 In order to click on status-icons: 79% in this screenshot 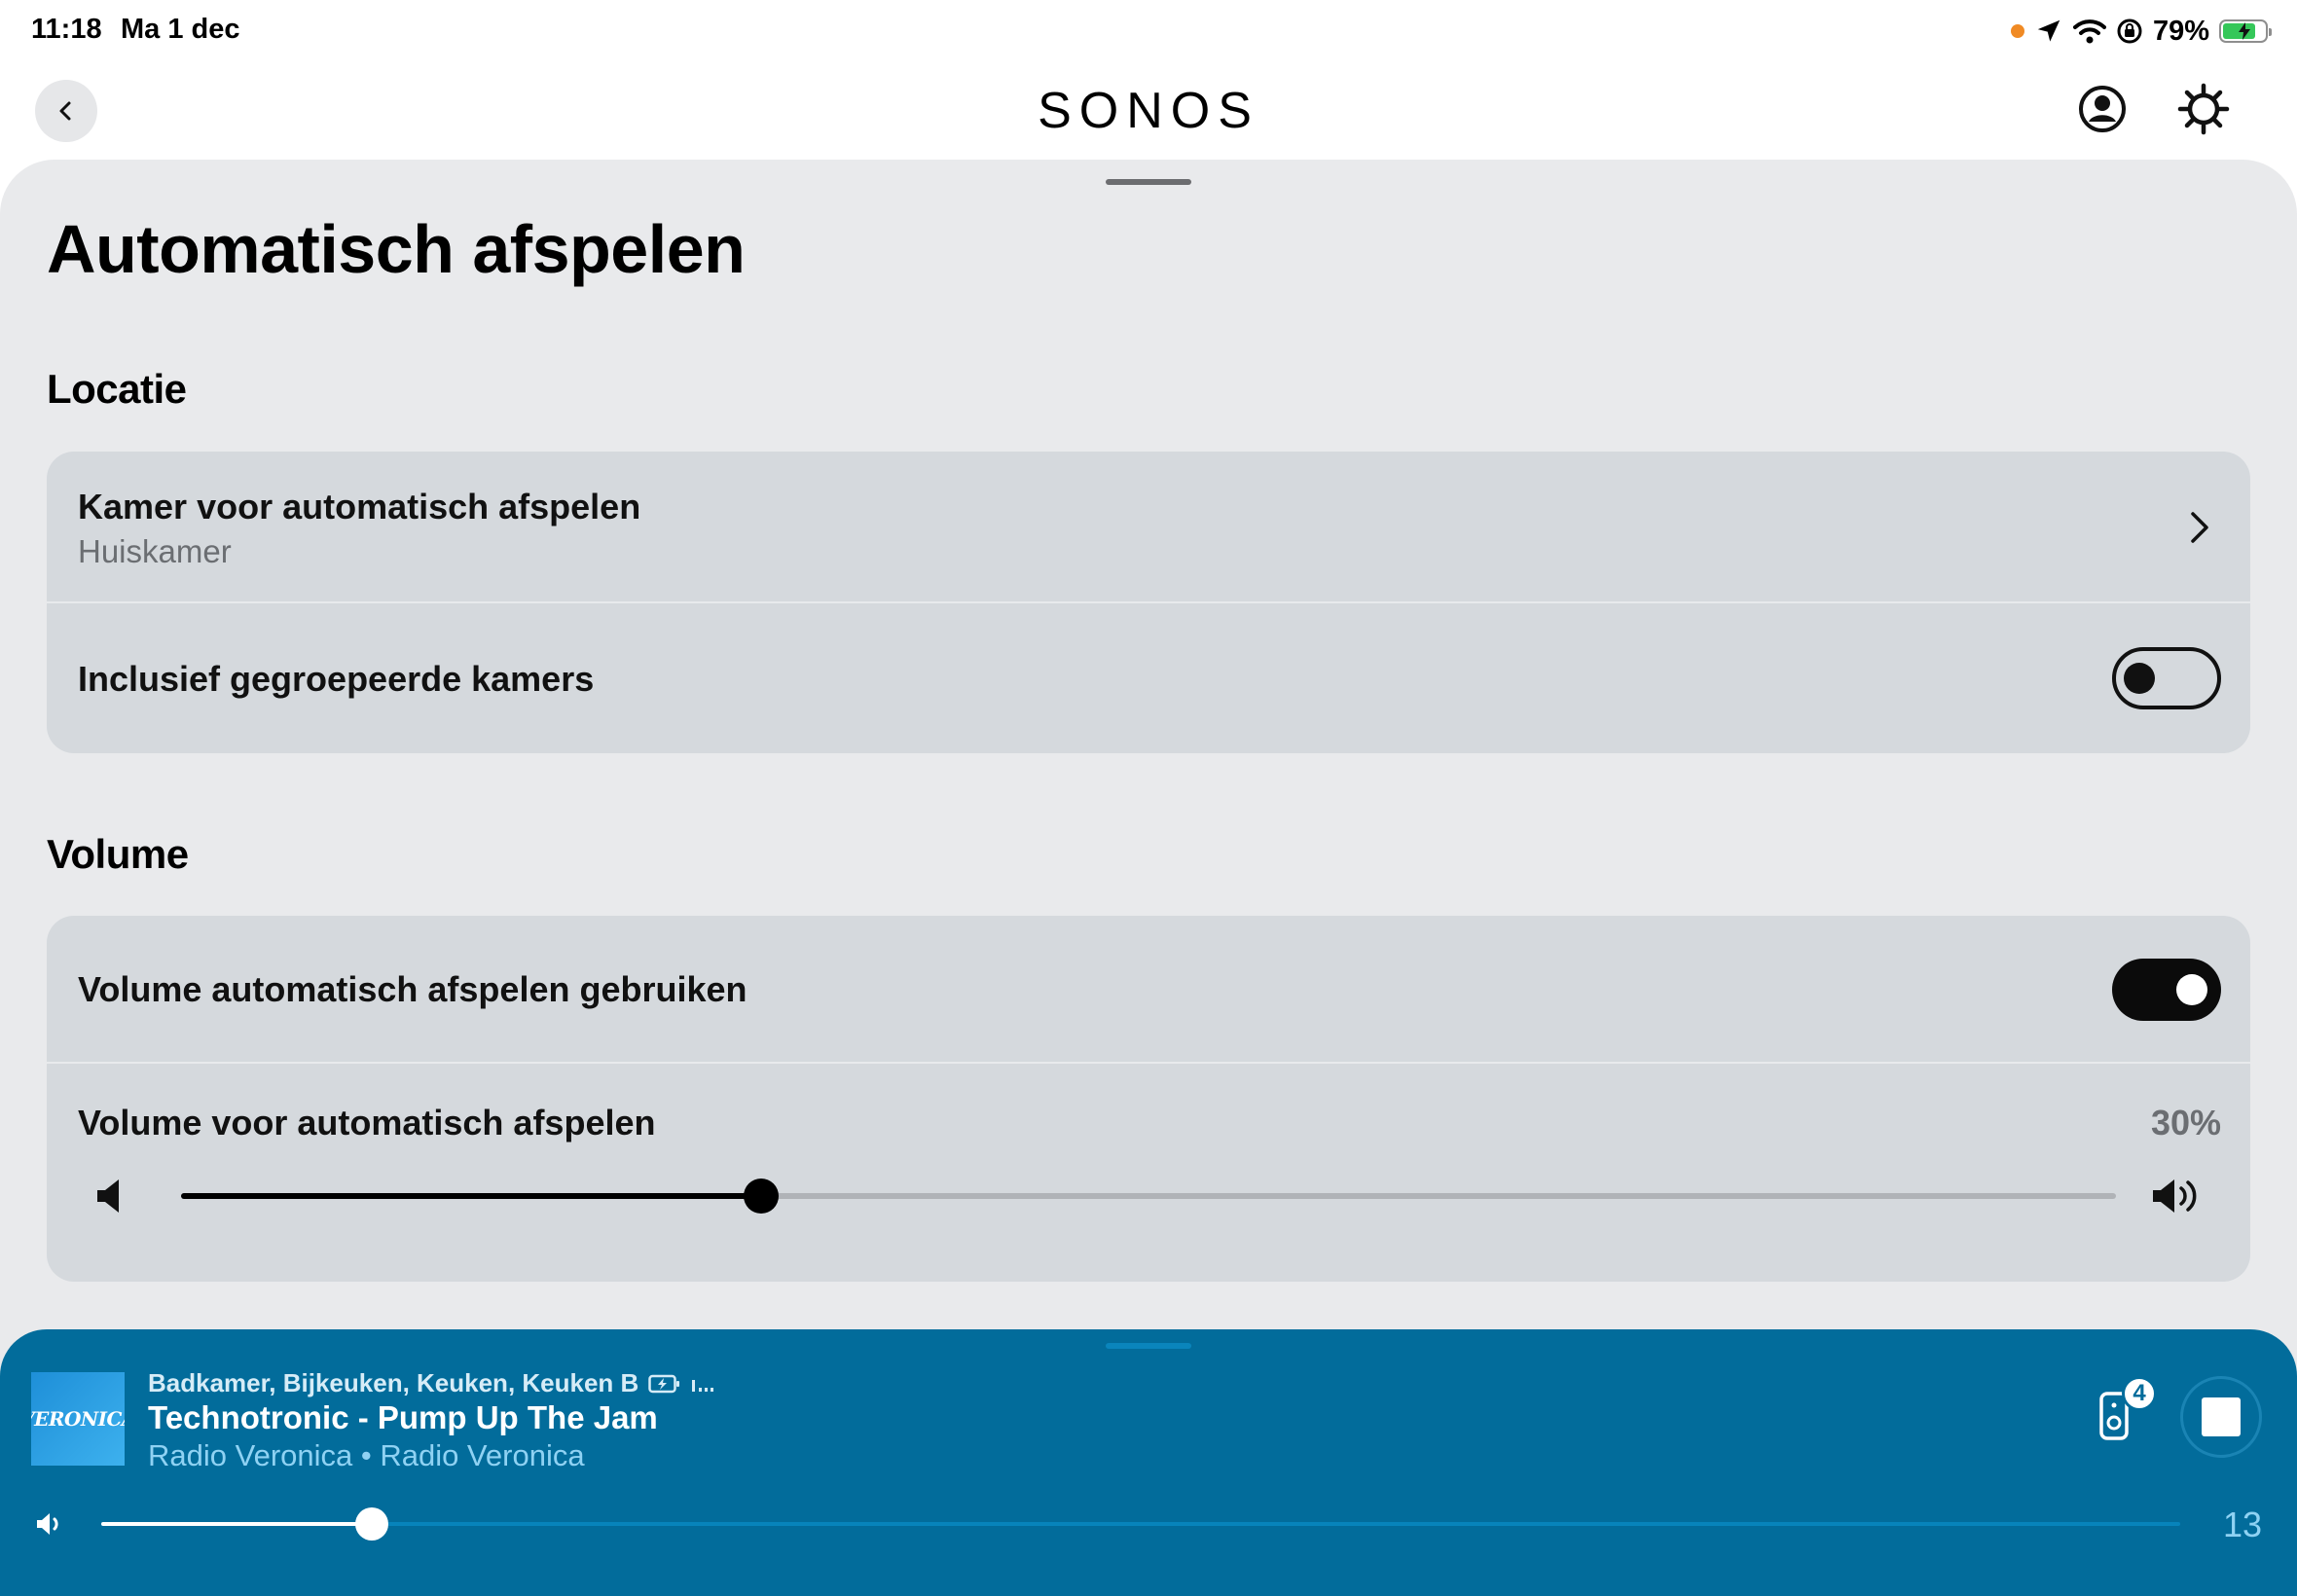, I will do `click(2141, 32)`.